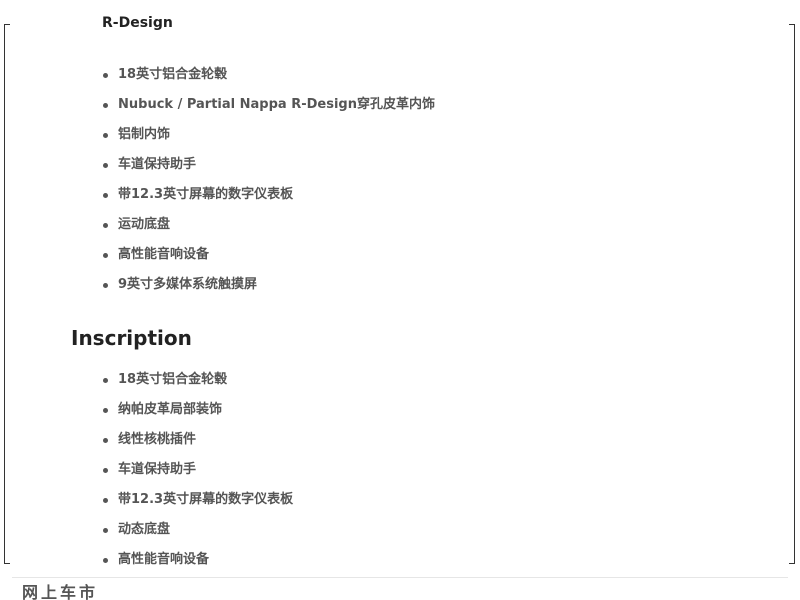 Image resolution: width=800 pixels, height=600 pixels. Describe the element at coordinates (276, 104) in the screenshot. I see `list-item-text: Nubuck / Partial Nappa R-Design穿孔皮革内饰` at that location.